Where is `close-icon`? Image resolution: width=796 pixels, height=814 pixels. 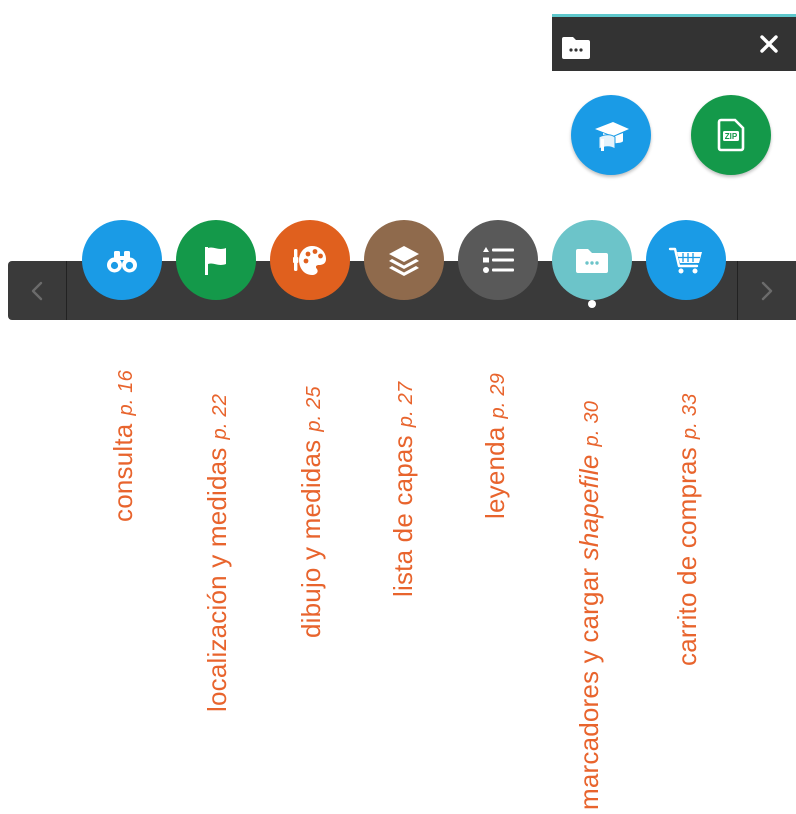
close-icon is located at coordinates (769, 44).